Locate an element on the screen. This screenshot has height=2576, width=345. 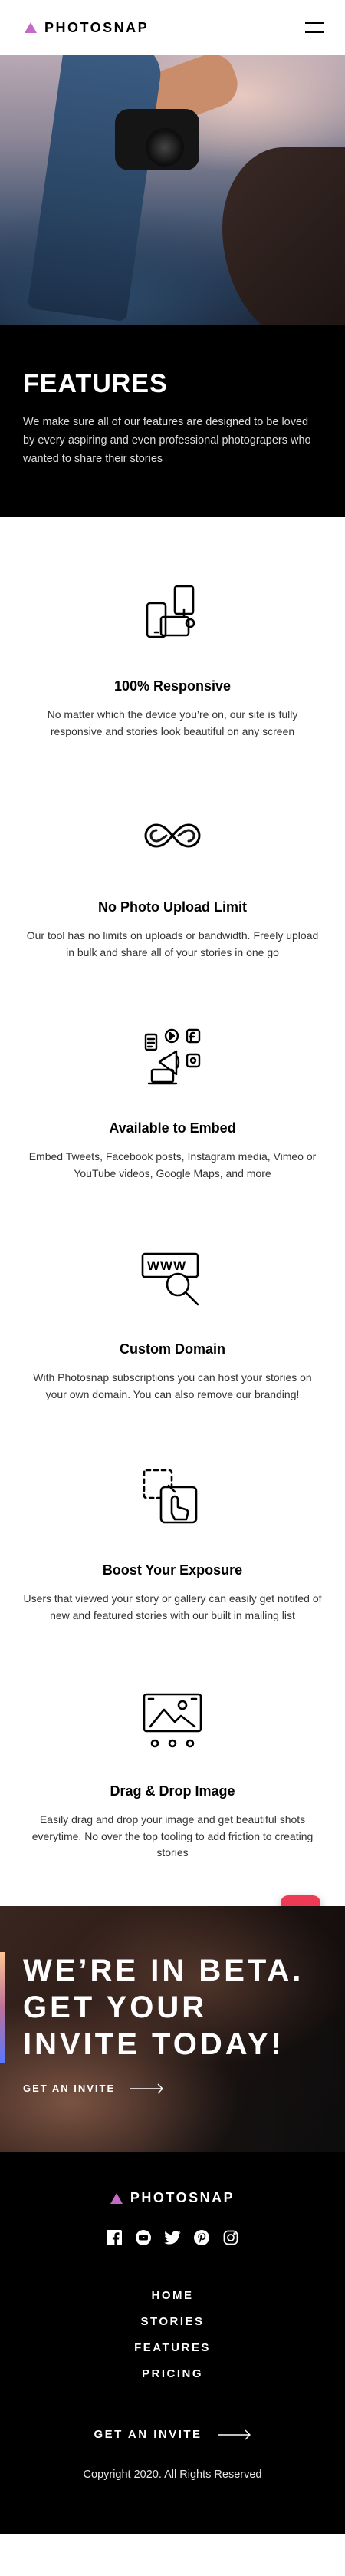
social-links is located at coordinates (172, 2237).